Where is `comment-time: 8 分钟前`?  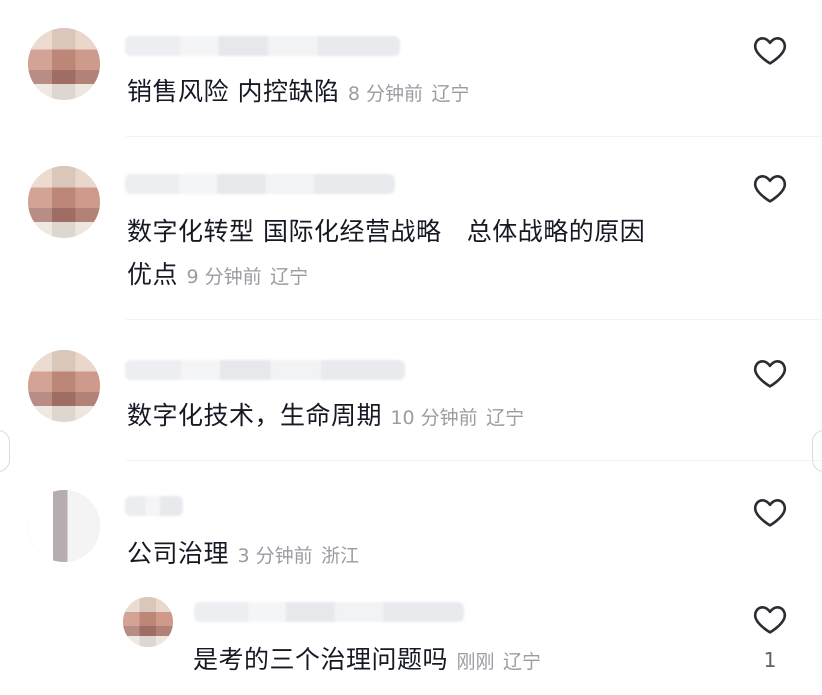
comment-time: 8 分钟前 is located at coordinates (385, 94).